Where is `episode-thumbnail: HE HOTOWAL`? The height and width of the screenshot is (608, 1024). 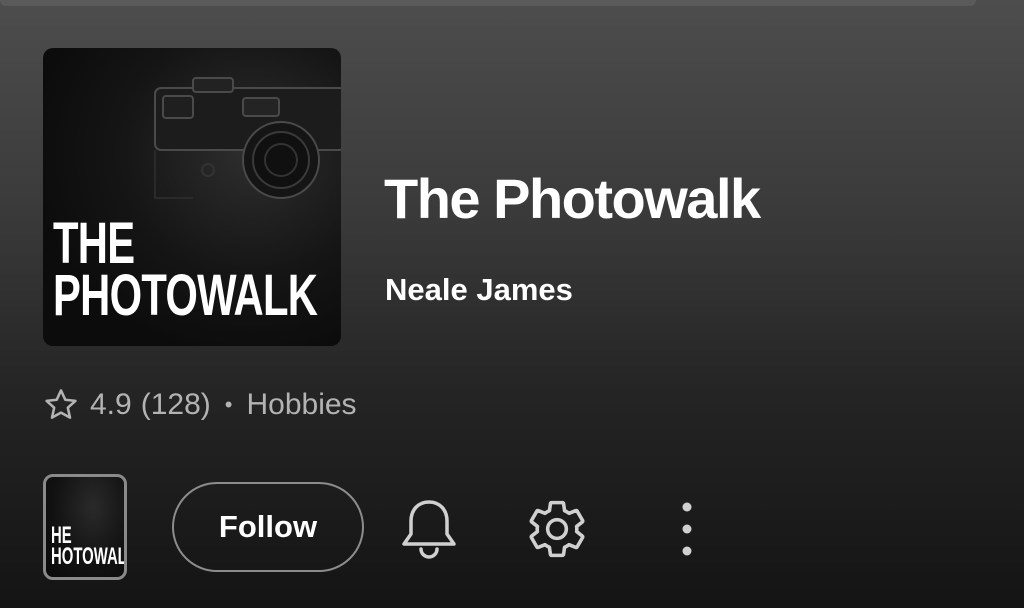 episode-thumbnail: HE HOTOWAL is located at coordinates (85, 527).